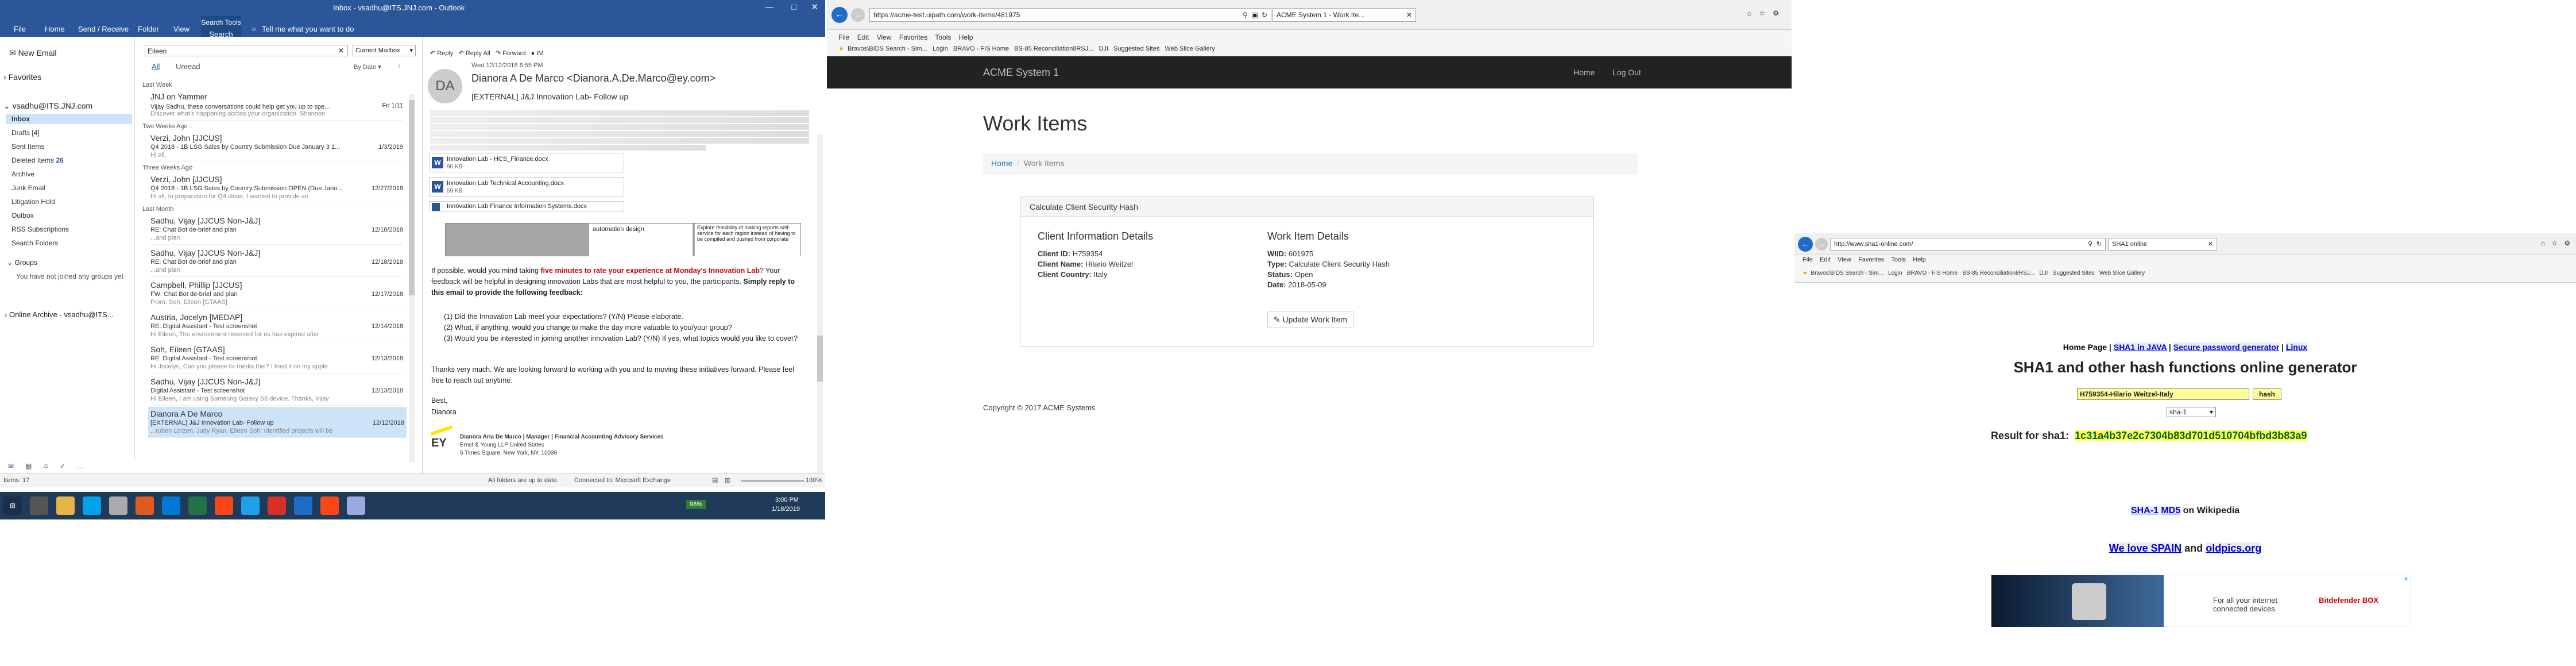 The image size is (2576, 666). What do you see at coordinates (1255, 15) in the screenshot?
I see `lock-icon: ▣` at bounding box center [1255, 15].